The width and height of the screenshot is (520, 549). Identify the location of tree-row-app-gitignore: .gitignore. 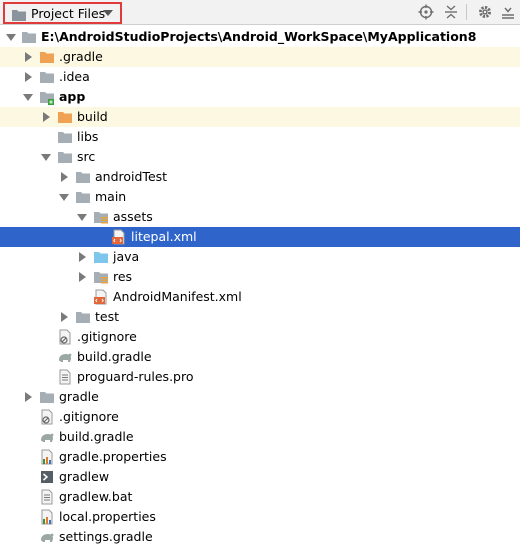
(260, 337).